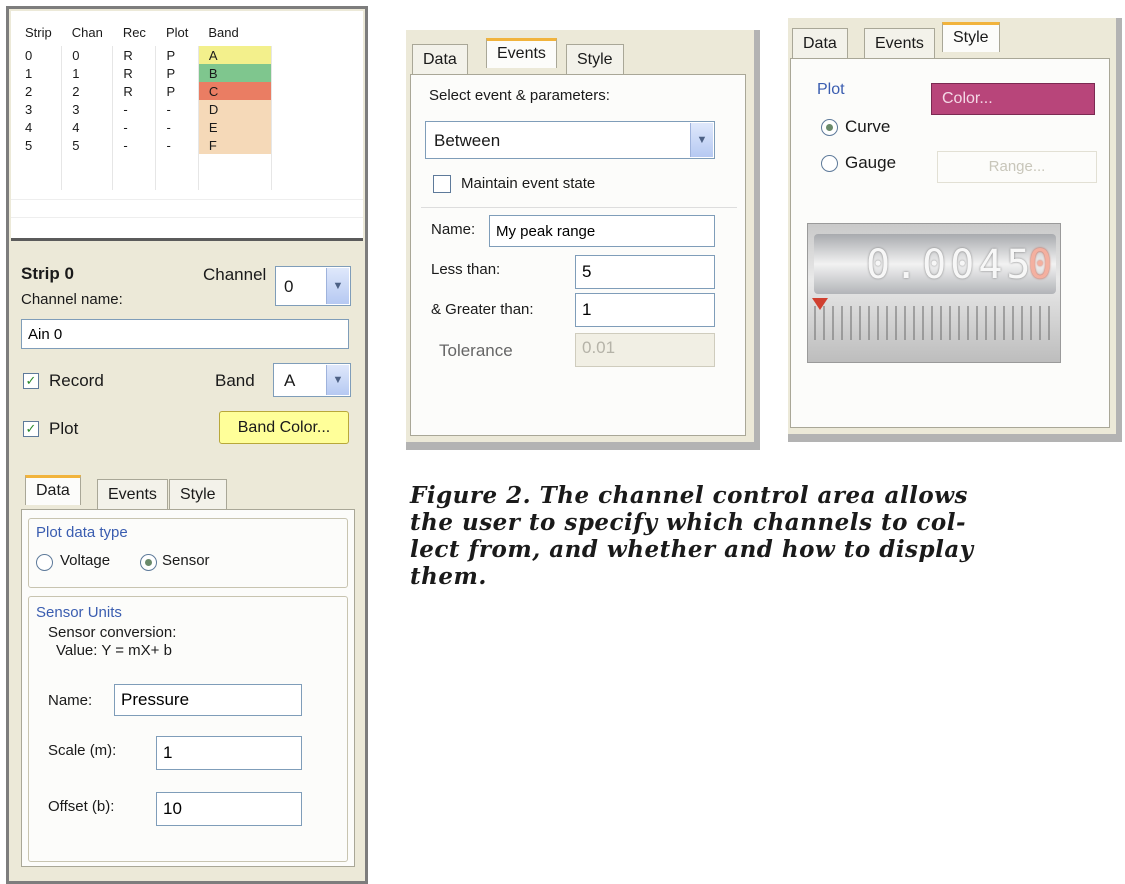  What do you see at coordinates (87, 33) in the screenshot?
I see `column-header: Chan` at bounding box center [87, 33].